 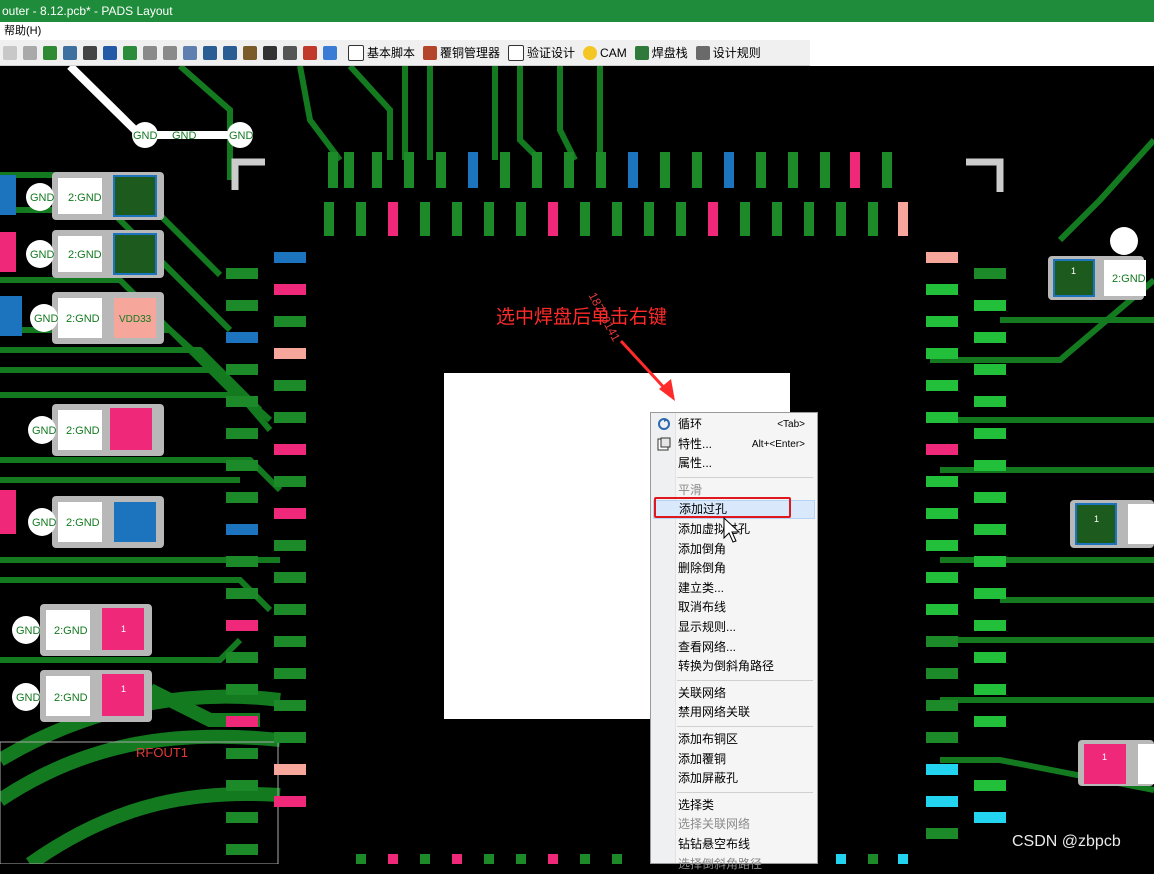 I want to click on menu-item-label: 平滑, so click(x=690, y=489).